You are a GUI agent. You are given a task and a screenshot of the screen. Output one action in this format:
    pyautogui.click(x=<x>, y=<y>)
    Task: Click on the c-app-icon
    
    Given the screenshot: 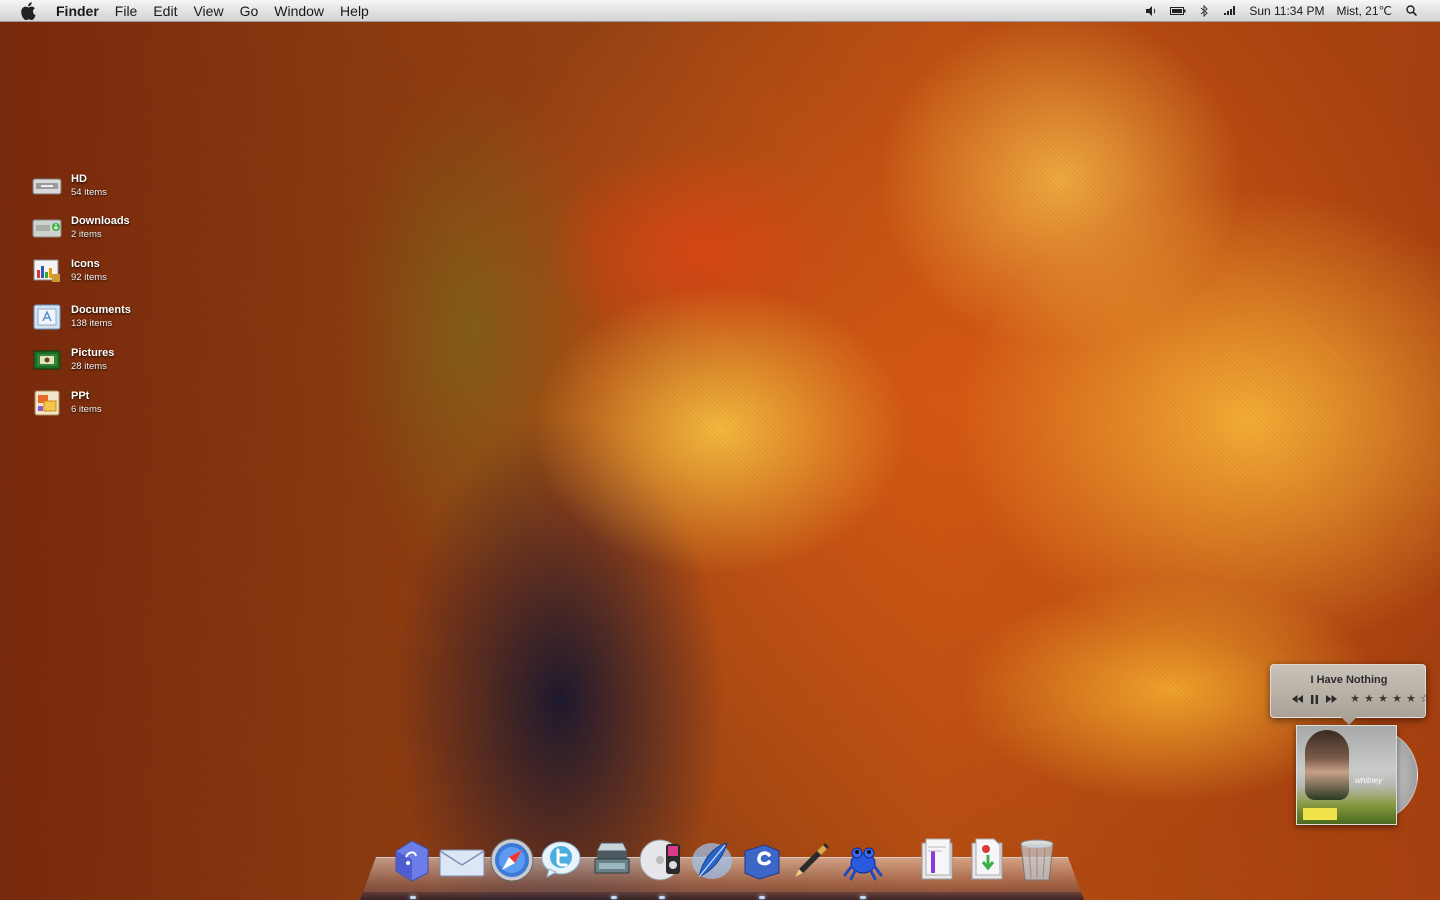 What is the action you would take?
    pyautogui.click(x=762, y=860)
    